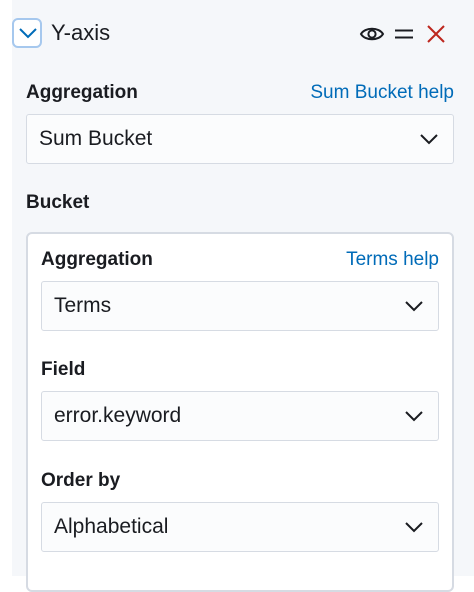 The height and width of the screenshot is (592, 474). Describe the element at coordinates (354, 93) in the screenshot. I see `sum-bucket-help-link: Sum Bucket help` at that location.